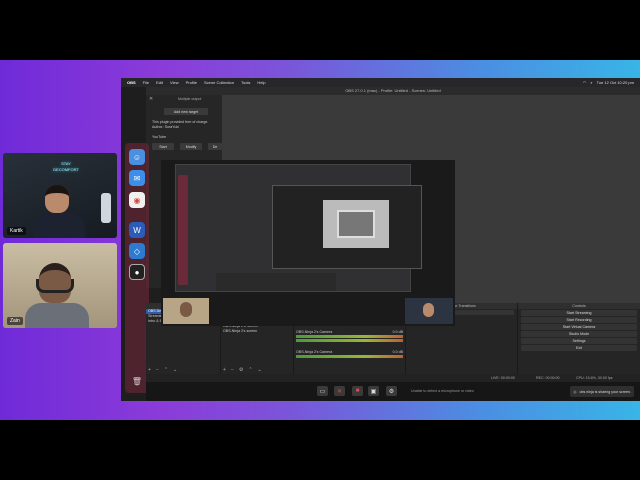 This screenshot has width=640, height=480. Describe the element at coordinates (137, 381) in the screenshot. I see `trash-icon: 🗑` at that location.